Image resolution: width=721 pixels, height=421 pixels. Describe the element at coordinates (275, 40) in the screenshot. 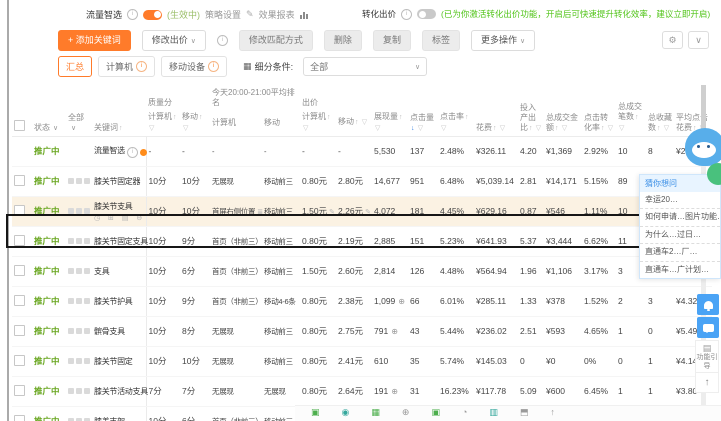

I see `modify-match-button: 修改匹配方式` at that location.